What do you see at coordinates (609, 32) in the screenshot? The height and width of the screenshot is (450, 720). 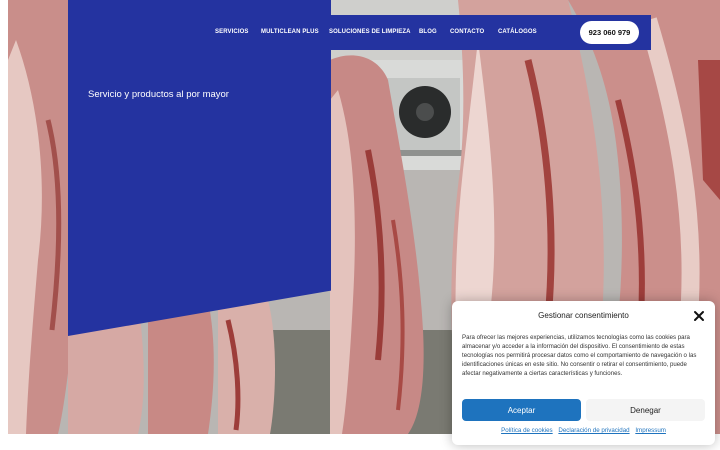 I see `phone-button: 923 060 979` at bounding box center [609, 32].